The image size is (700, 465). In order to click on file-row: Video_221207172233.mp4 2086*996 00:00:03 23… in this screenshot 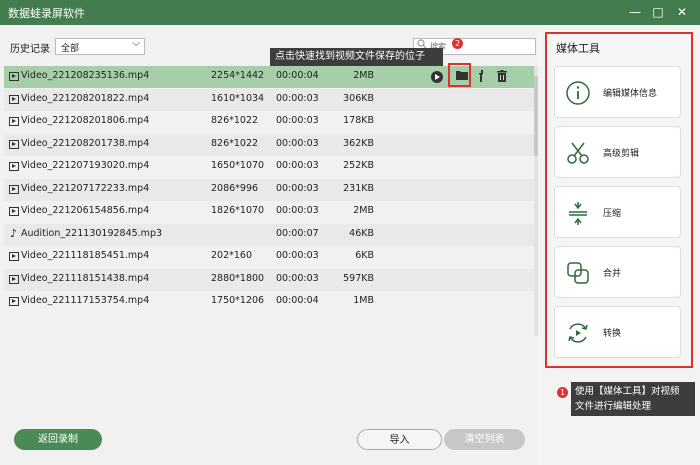, I will do `click(269, 189)`.